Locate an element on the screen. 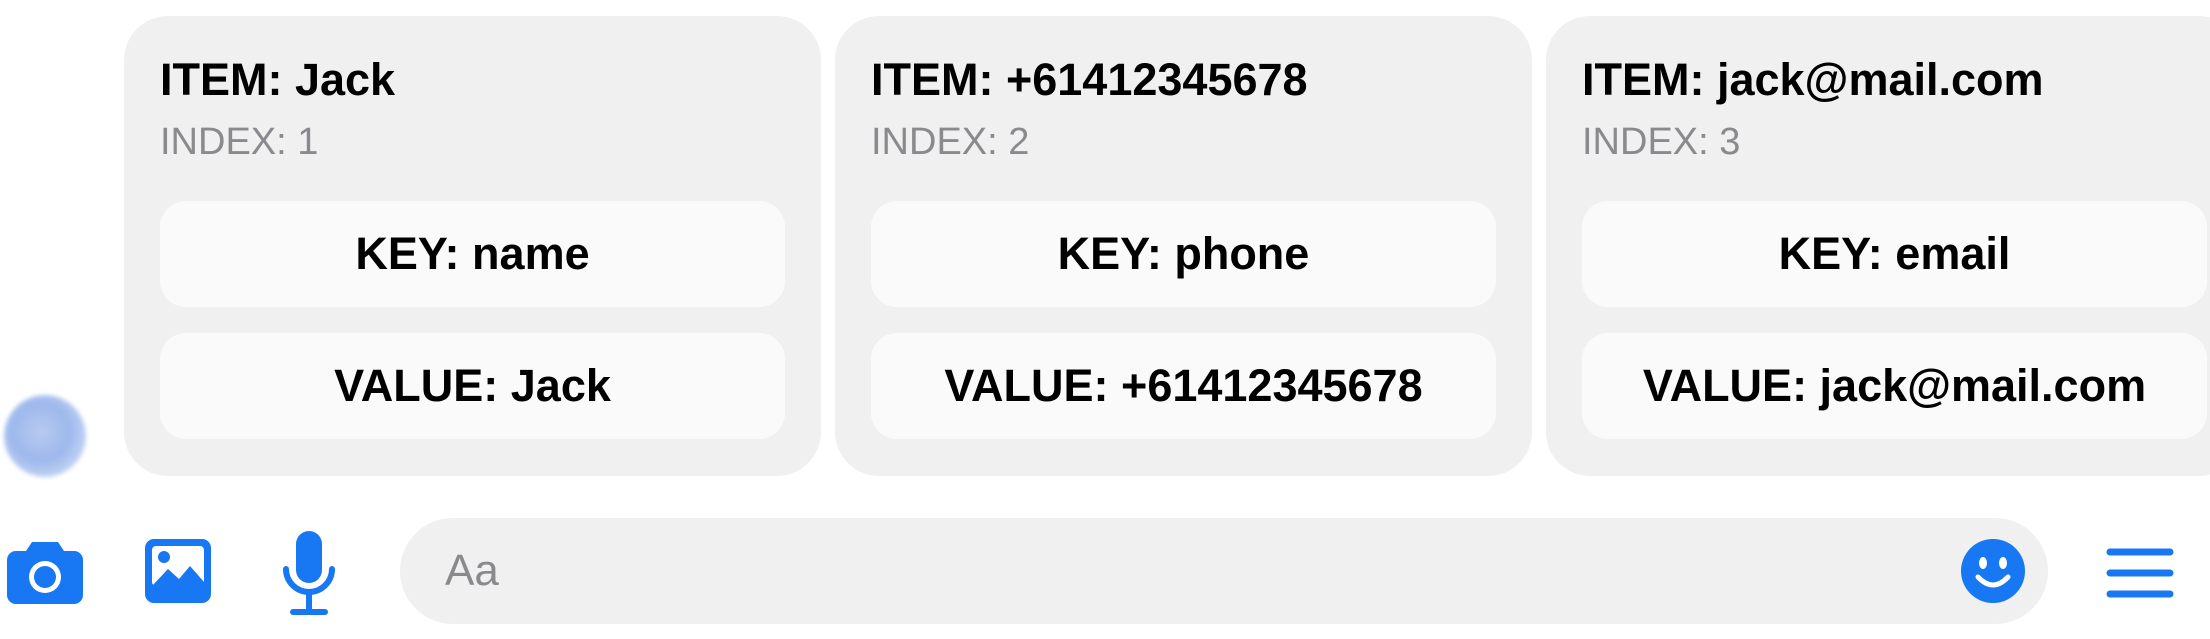 The width and height of the screenshot is (2210, 639). camera-button is located at coordinates (45, 571).